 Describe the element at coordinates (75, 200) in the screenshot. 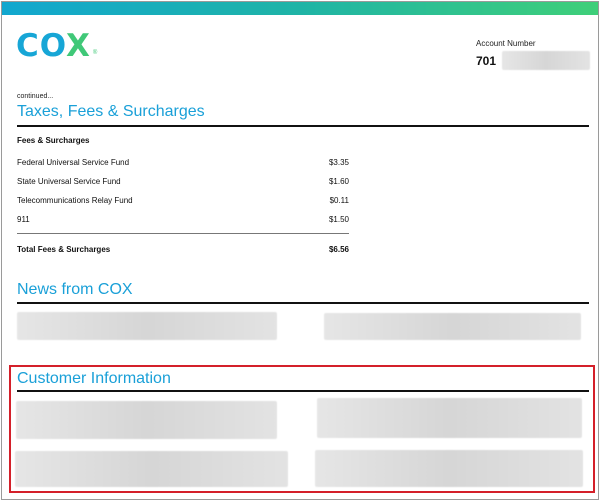

I see `fee-label: Telecommunications Relay Fund` at that location.